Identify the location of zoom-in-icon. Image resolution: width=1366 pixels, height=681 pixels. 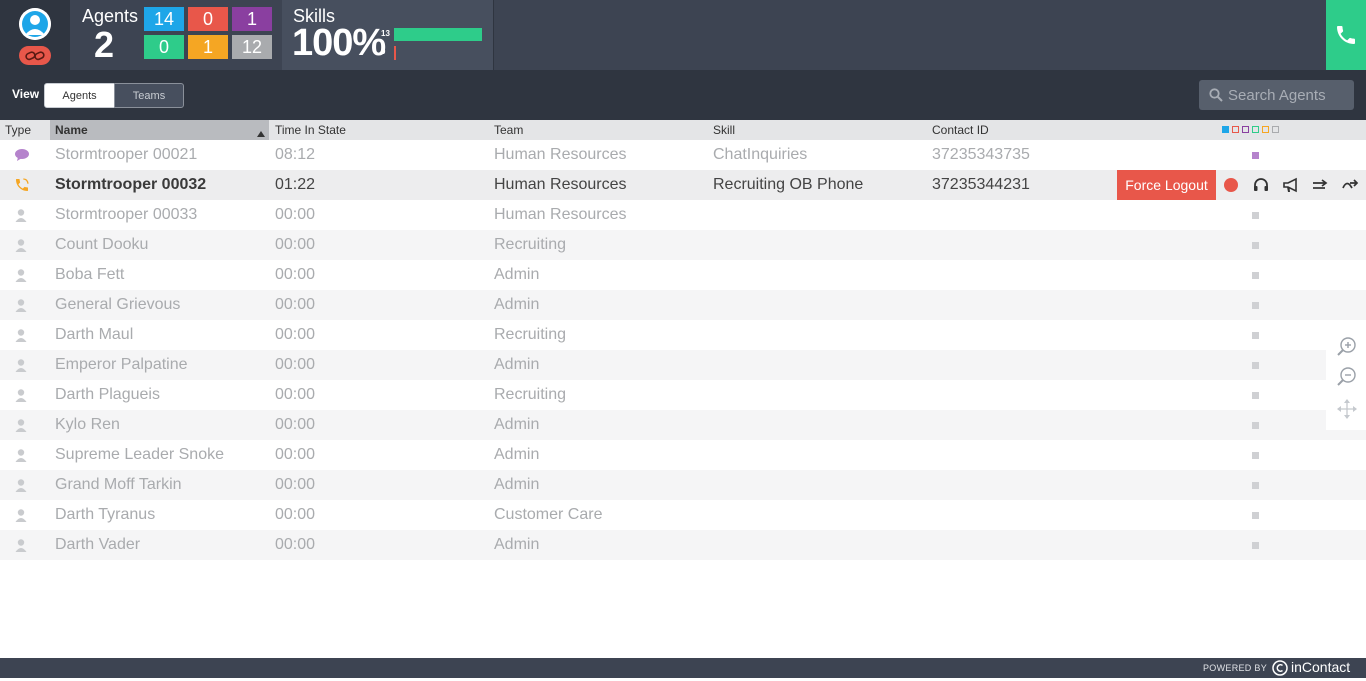
(1347, 347).